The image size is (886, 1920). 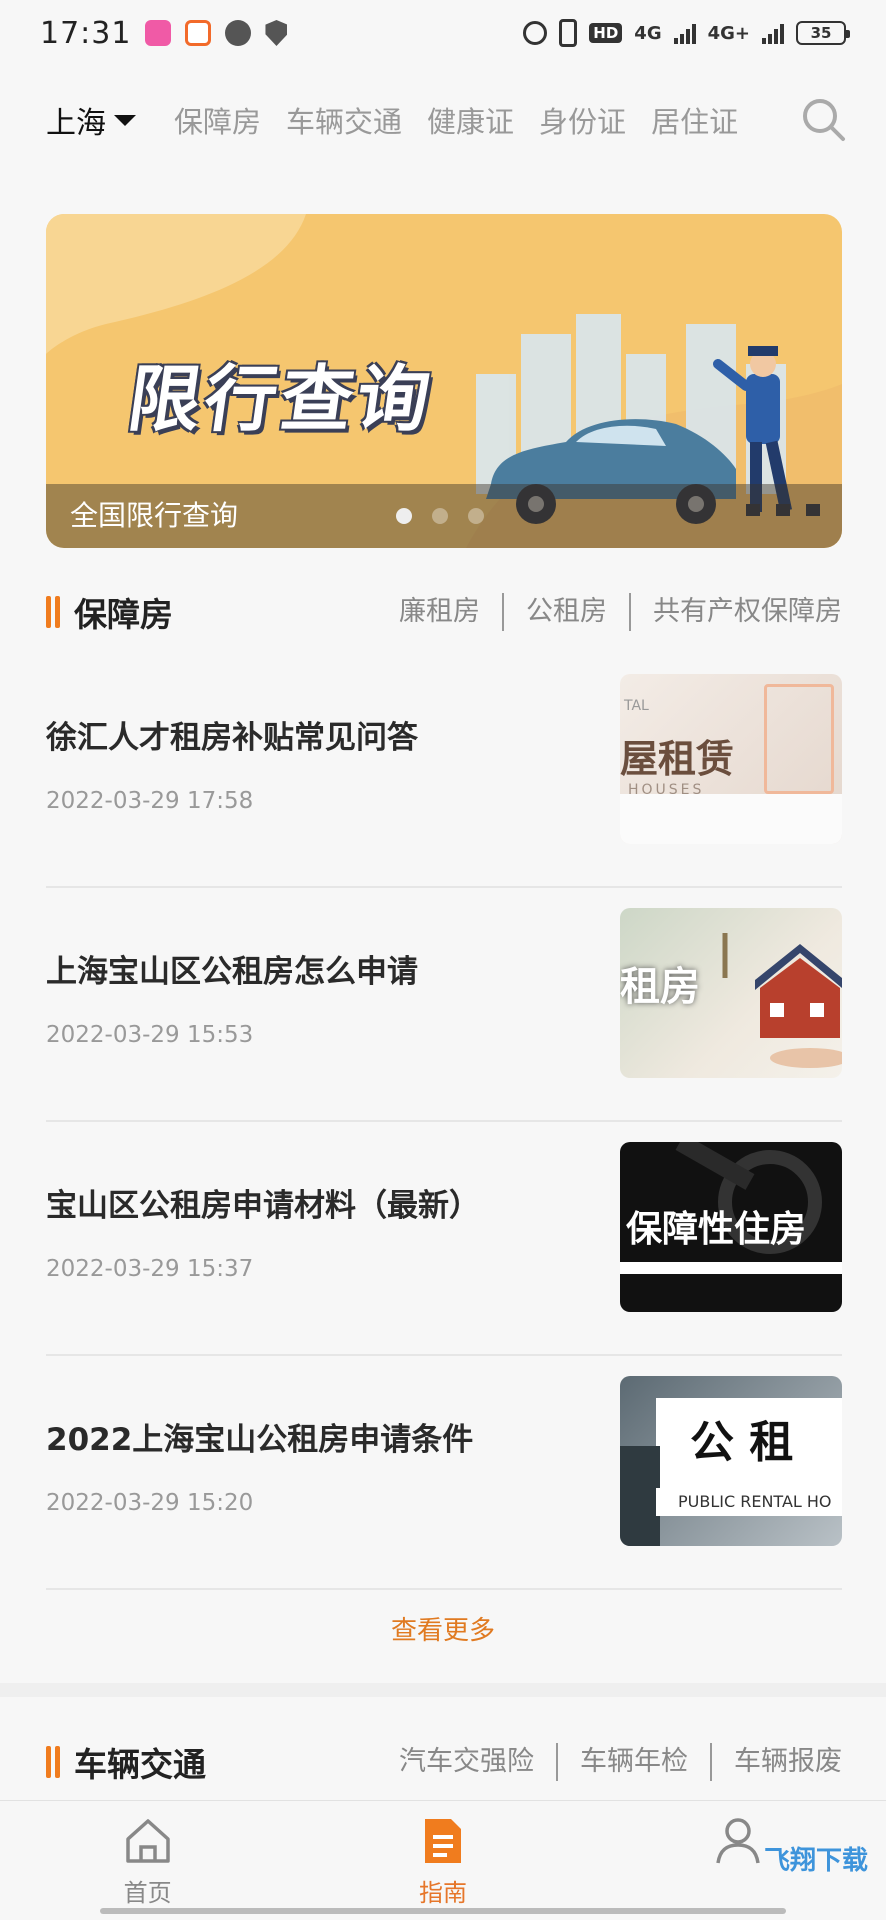 What do you see at coordinates (568, 33) in the screenshot?
I see `vibrate-icon` at bounding box center [568, 33].